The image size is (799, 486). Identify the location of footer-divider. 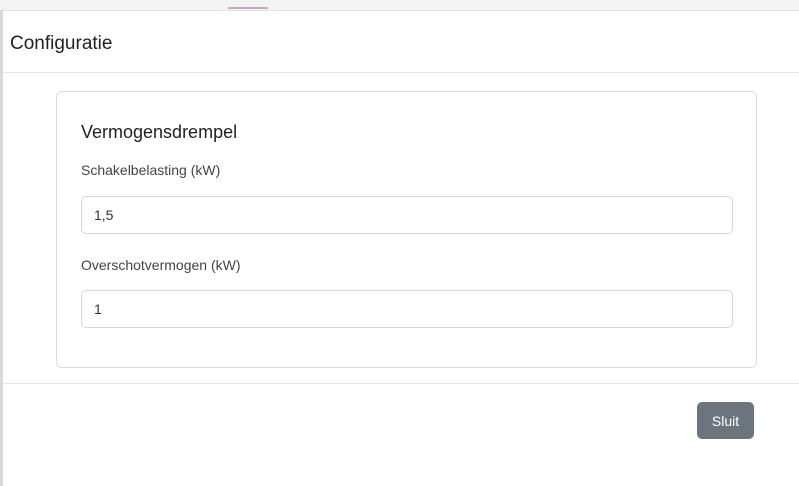
(401, 383).